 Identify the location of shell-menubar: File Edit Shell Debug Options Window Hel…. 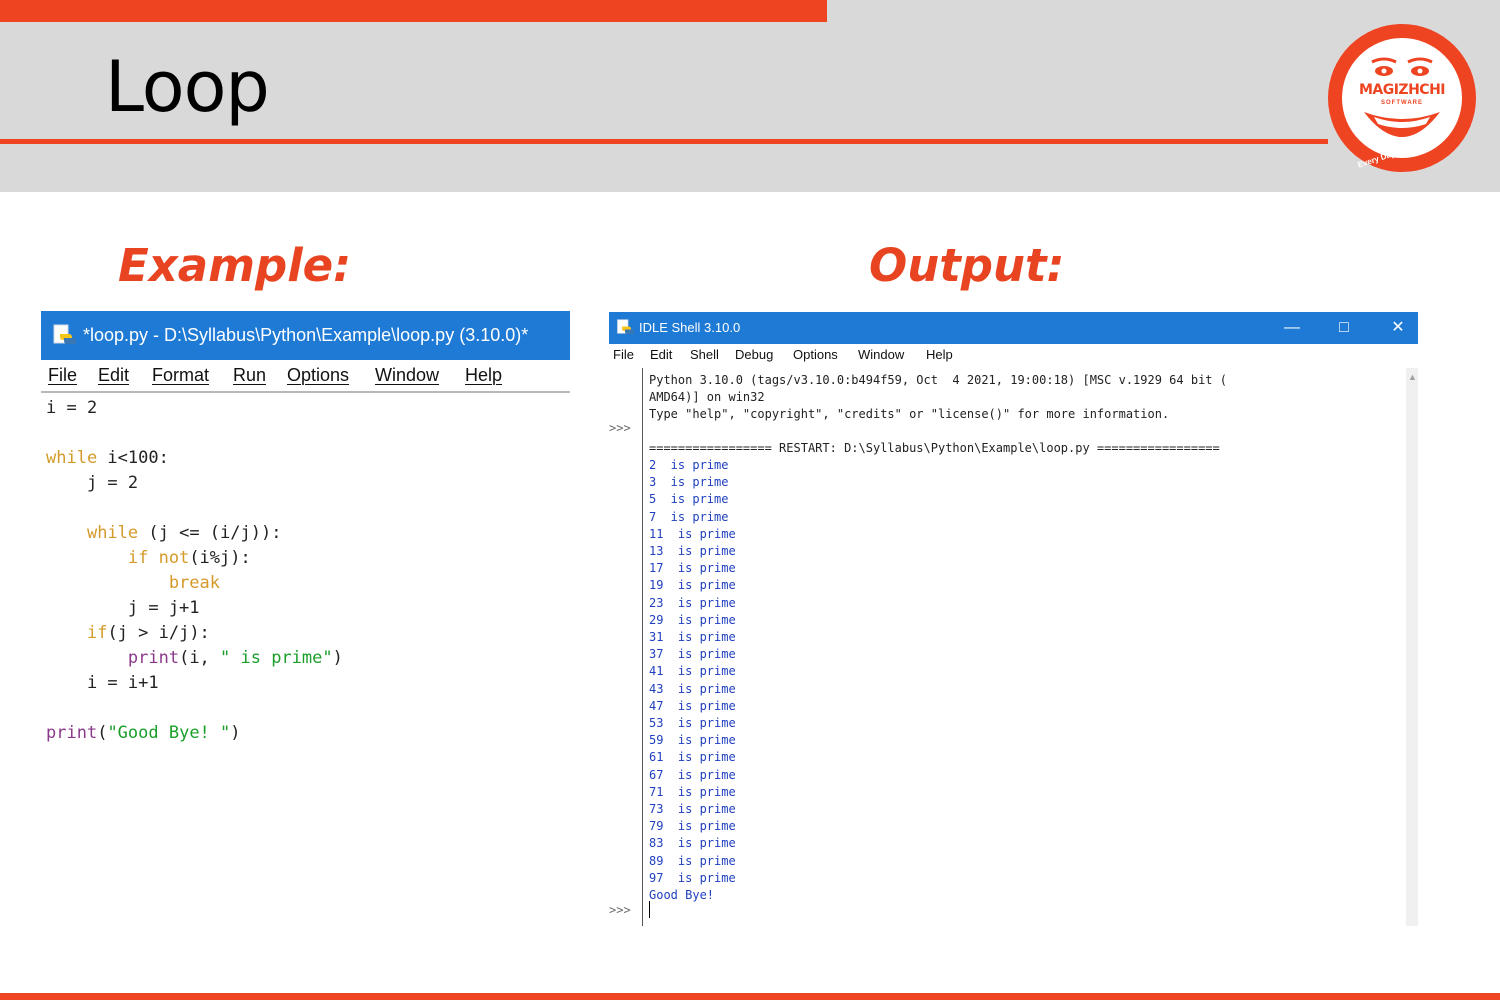
(1013, 355).